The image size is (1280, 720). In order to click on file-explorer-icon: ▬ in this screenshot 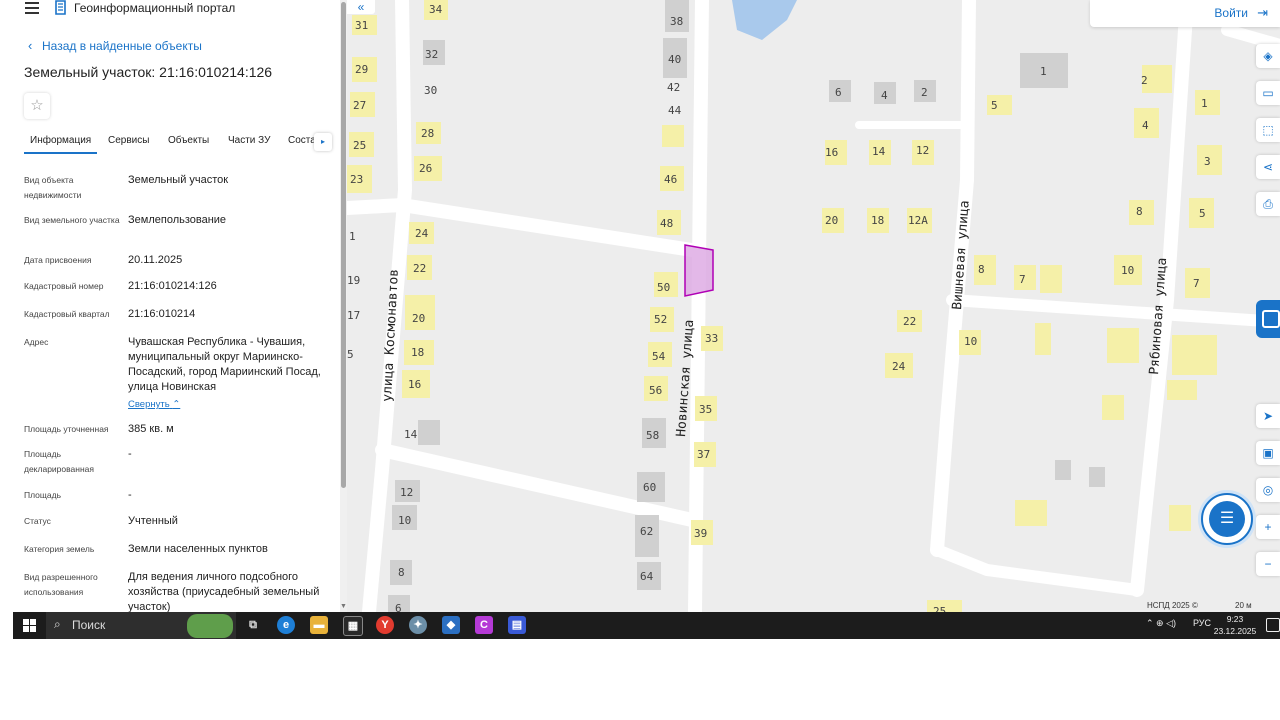, I will do `click(319, 625)`.